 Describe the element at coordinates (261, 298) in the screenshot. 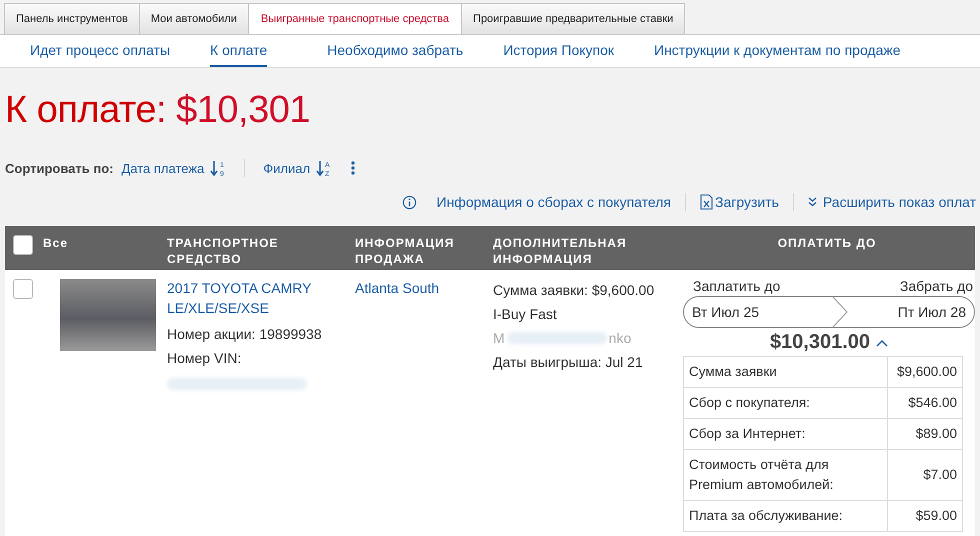

I see `vehicle-link: 2017 TOYOTA CAMRY LE/XLE/SE/XSE` at that location.